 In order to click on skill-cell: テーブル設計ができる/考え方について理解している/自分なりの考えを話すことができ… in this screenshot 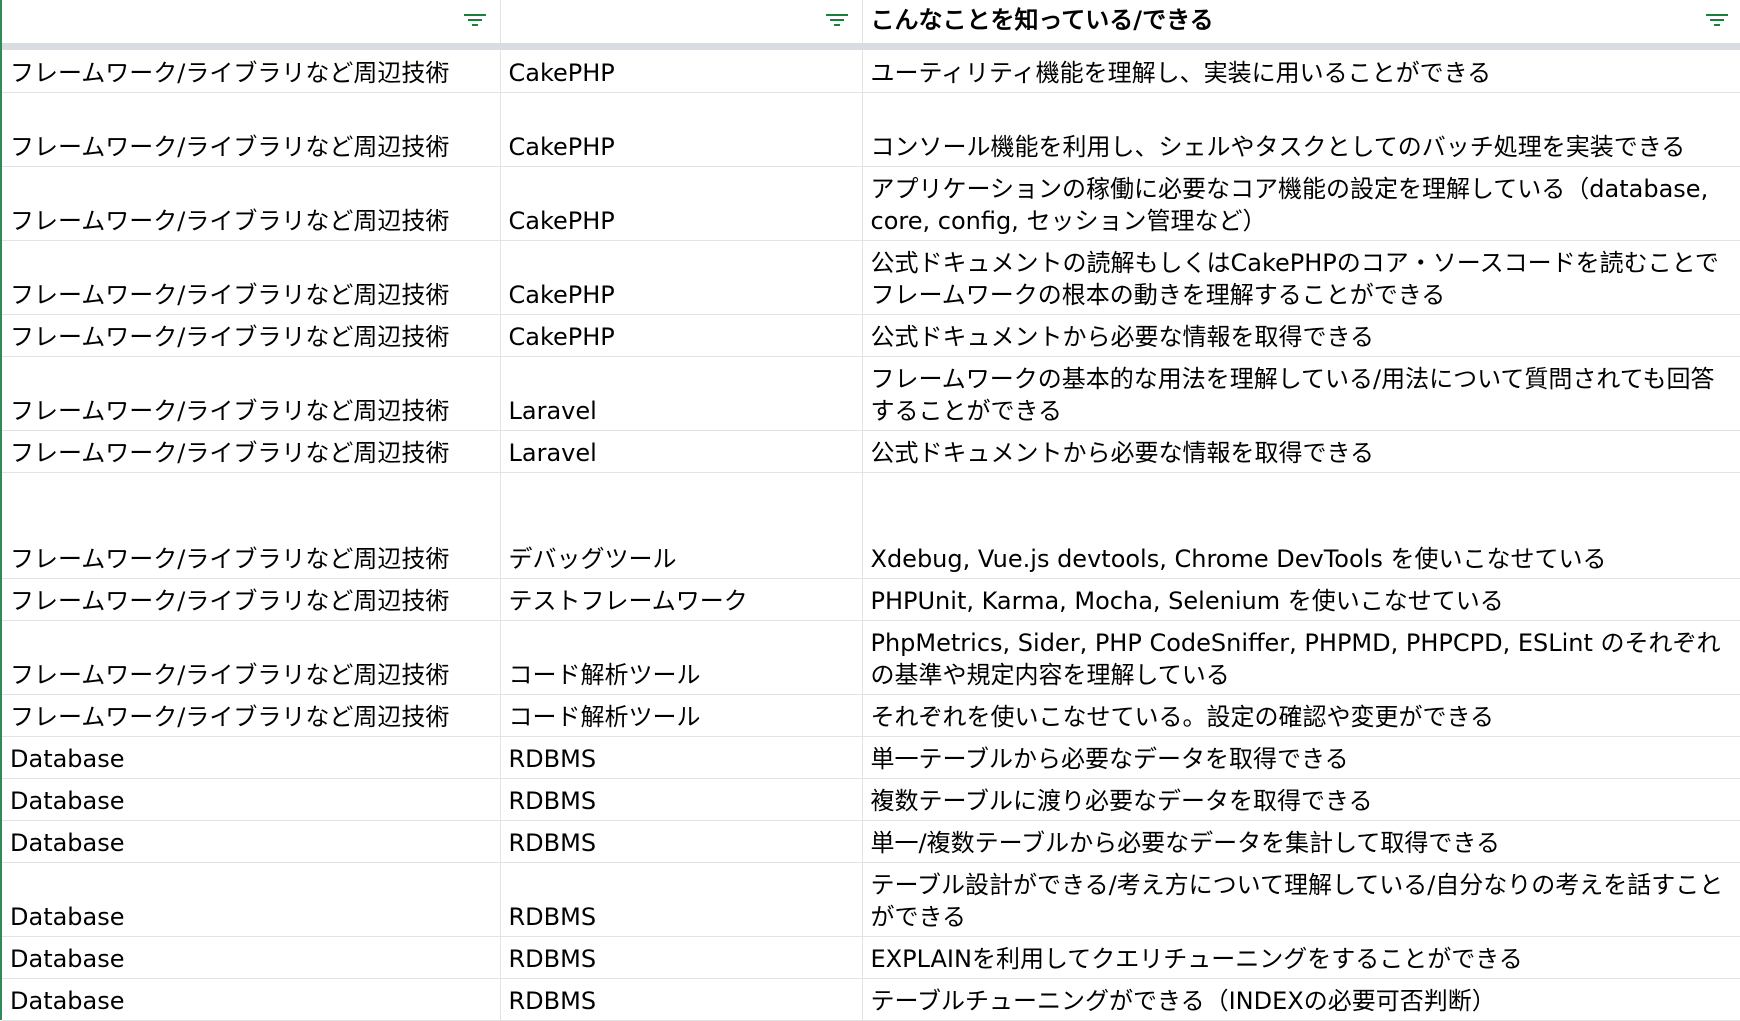, I will do `click(1301, 899)`.